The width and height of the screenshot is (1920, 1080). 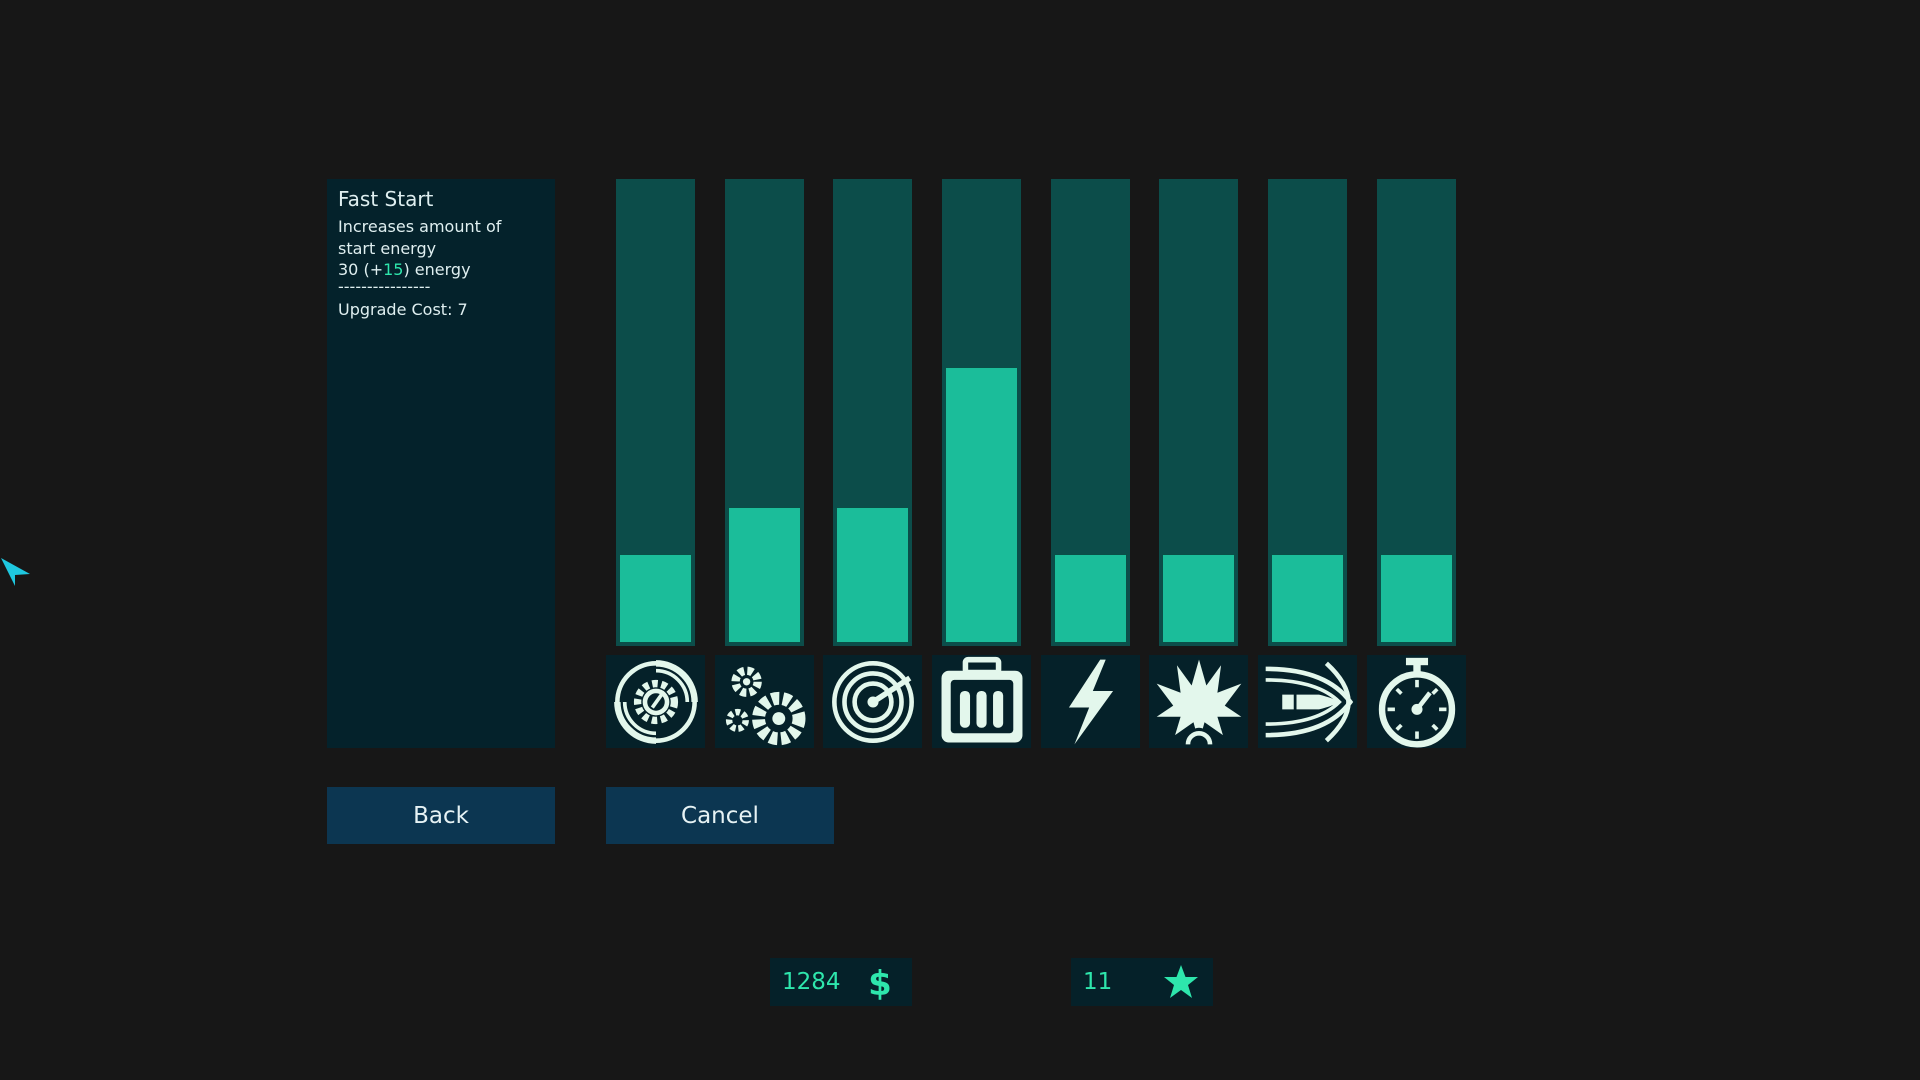 What do you see at coordinates (1142, 982) in the screenshot?
I see `stars-counter: 11` at bounding box center [1142, 982].